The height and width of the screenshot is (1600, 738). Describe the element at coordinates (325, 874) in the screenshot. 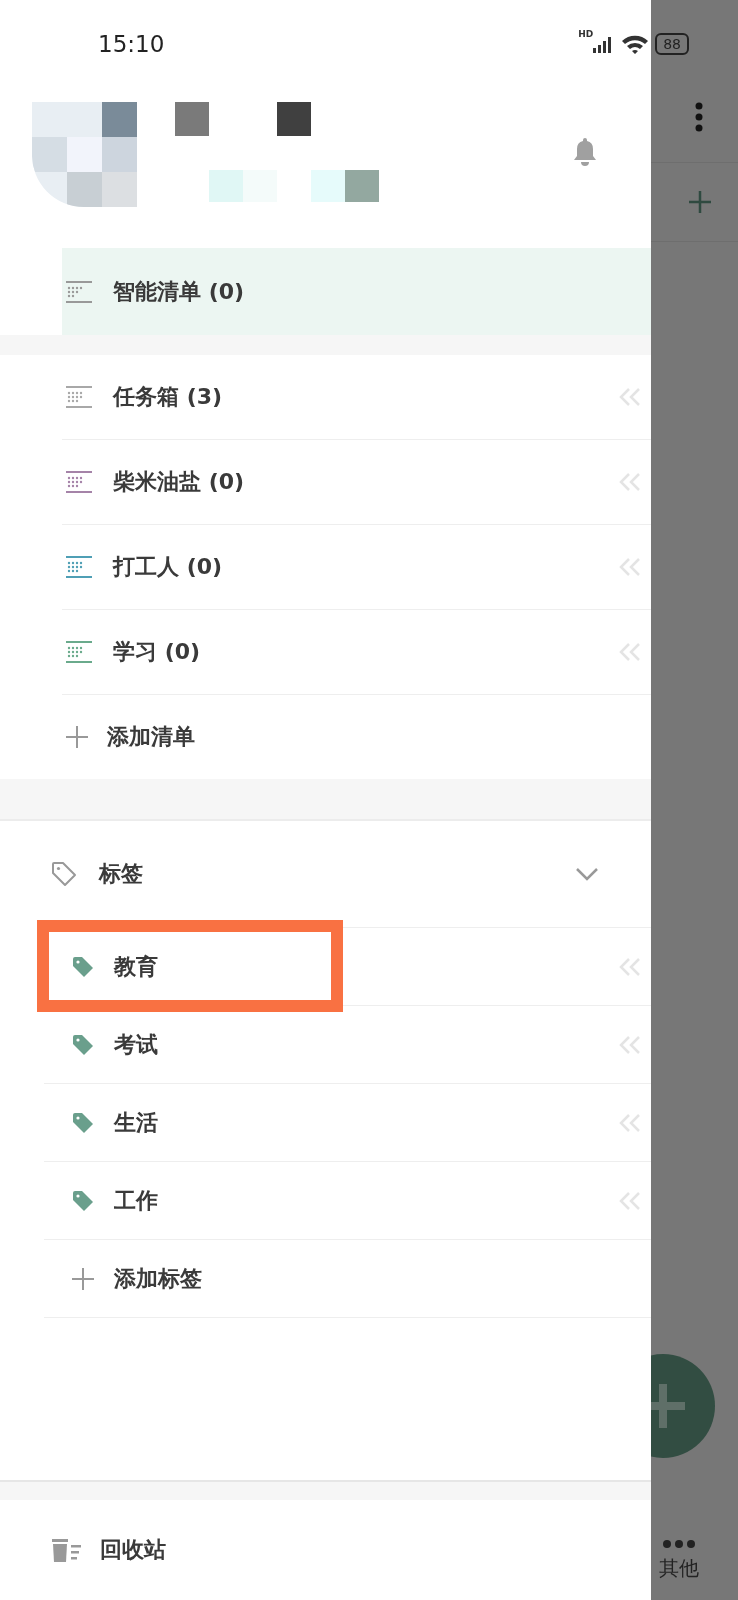

I see `tags-section-header: 标签` at that location.